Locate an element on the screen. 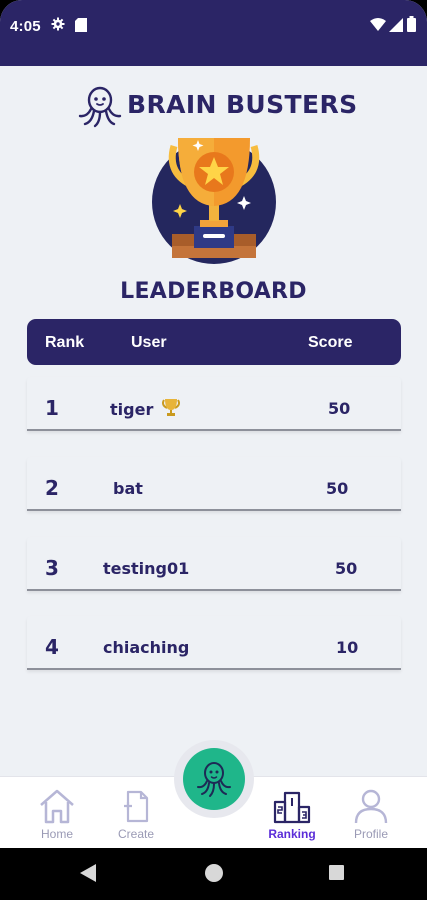 Image resolution: width=427 pixels, height=900 pixels. row-rank: 4 is located at coordinates (52, 647).